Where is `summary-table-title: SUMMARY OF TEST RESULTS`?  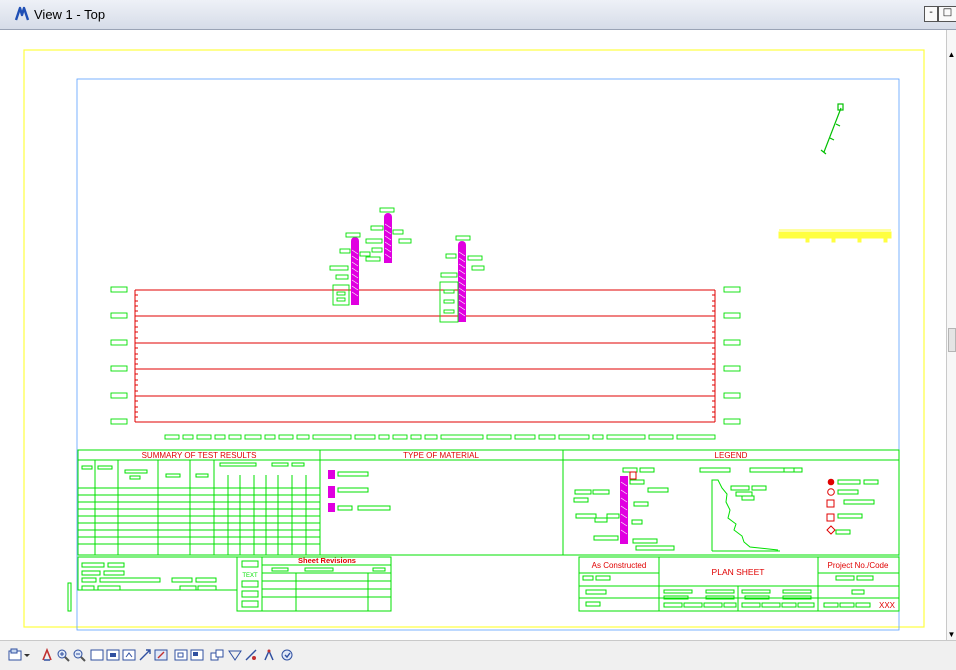 summary-table-title: SUMMARY OF TEST RESULTS is located at coordinates (199, 455).